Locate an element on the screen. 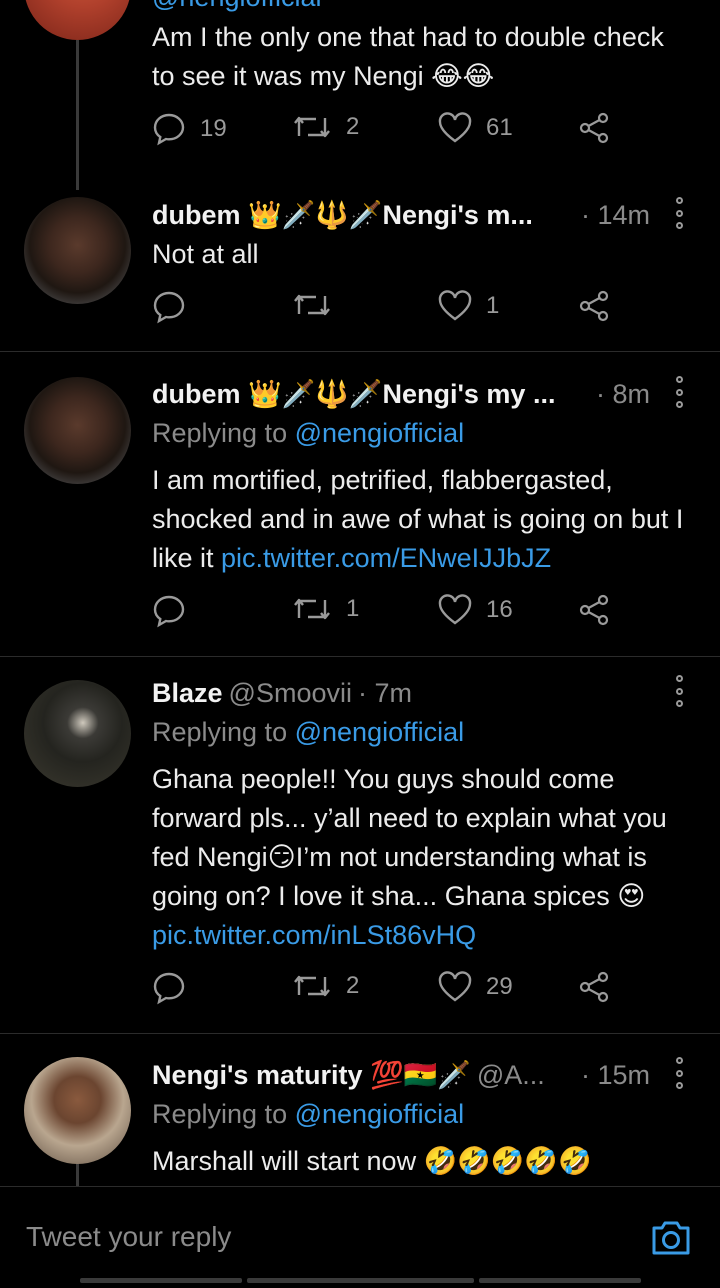 The width and height of the screenshot is (720, 1288). timestamp: · 7m is located at coordinates (385, 692).